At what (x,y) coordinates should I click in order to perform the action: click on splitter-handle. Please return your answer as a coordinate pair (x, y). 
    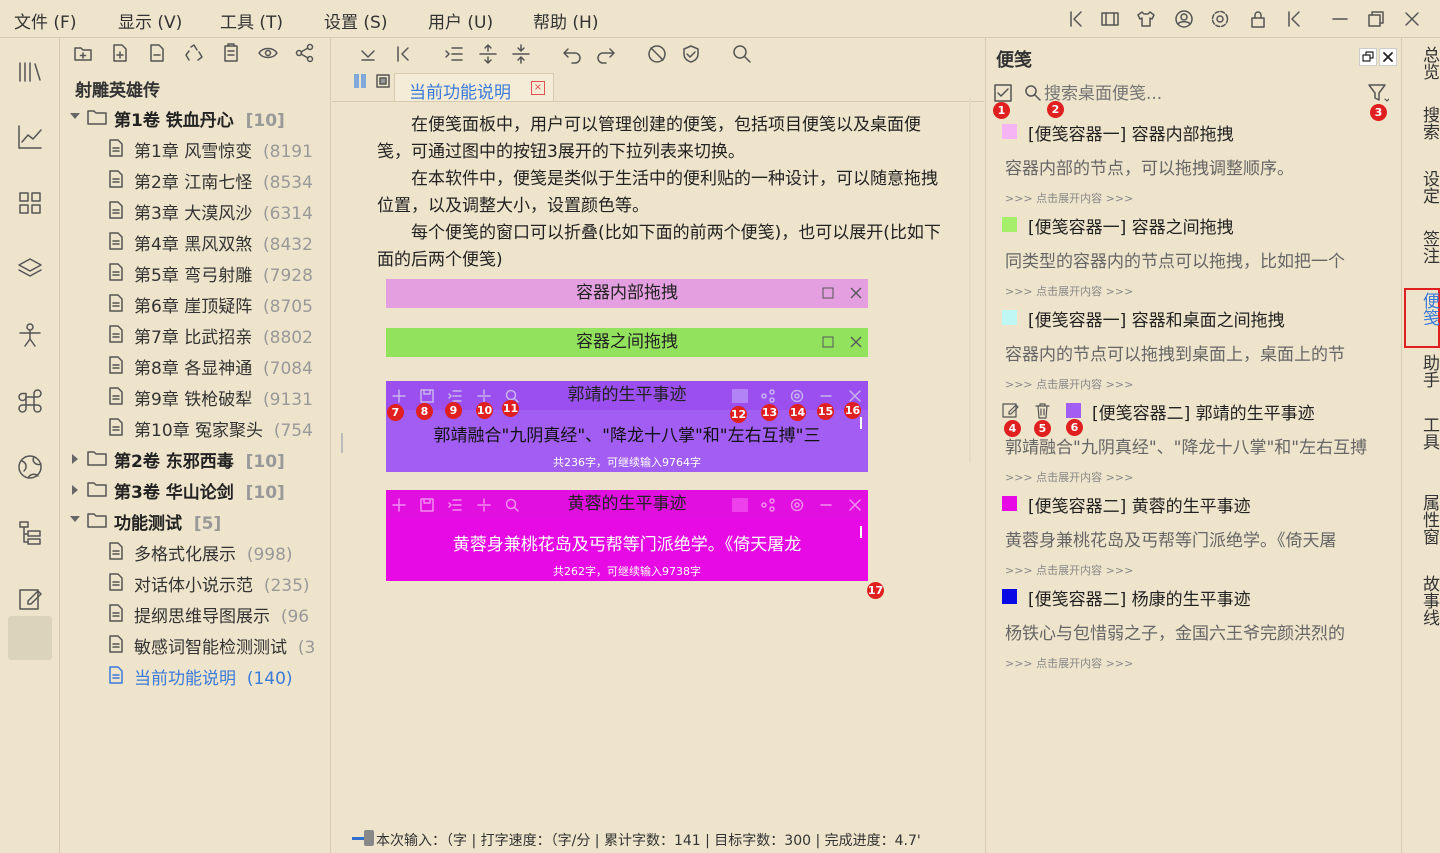
    Looking at the image, I should click on (342, 443).